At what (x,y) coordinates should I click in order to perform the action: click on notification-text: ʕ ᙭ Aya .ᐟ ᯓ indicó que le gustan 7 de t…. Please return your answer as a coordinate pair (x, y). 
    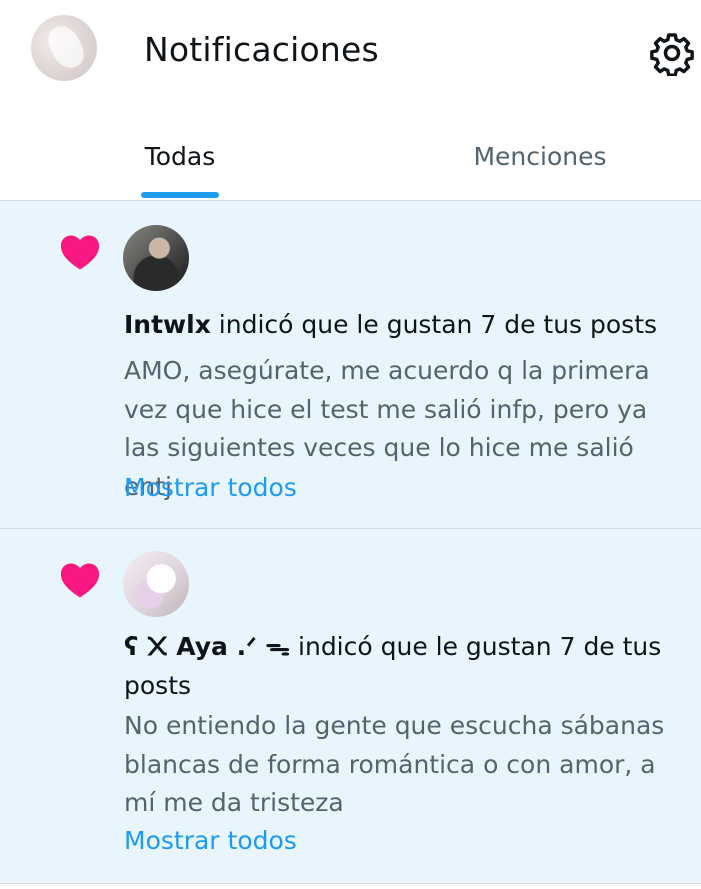
    Looking at the image, I should click on (404, 666).